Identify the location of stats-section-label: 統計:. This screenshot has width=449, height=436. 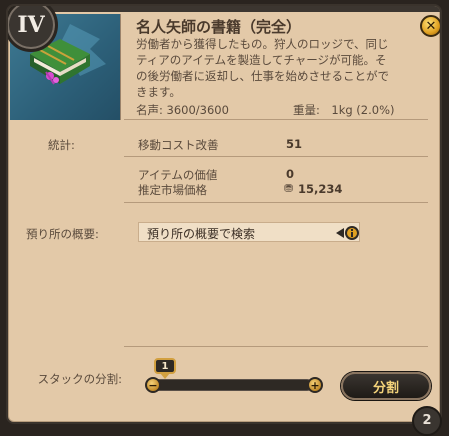
(61, 145).